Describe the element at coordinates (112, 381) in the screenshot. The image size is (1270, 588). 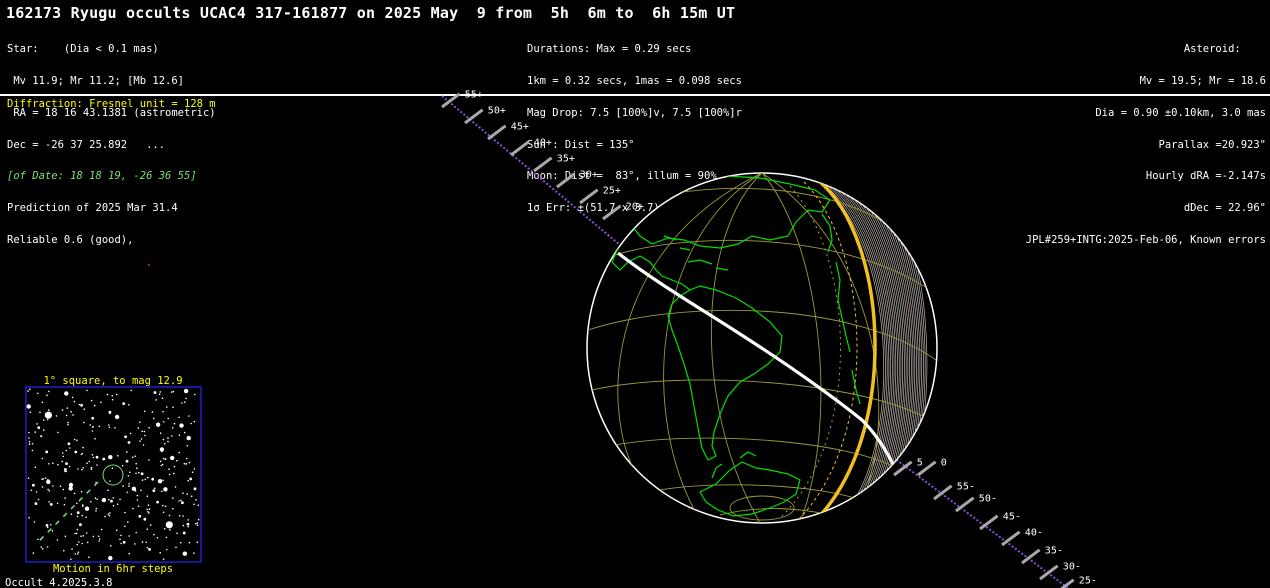
I see `finder-chart-title: 1° square, to mag 12.9` at that location.